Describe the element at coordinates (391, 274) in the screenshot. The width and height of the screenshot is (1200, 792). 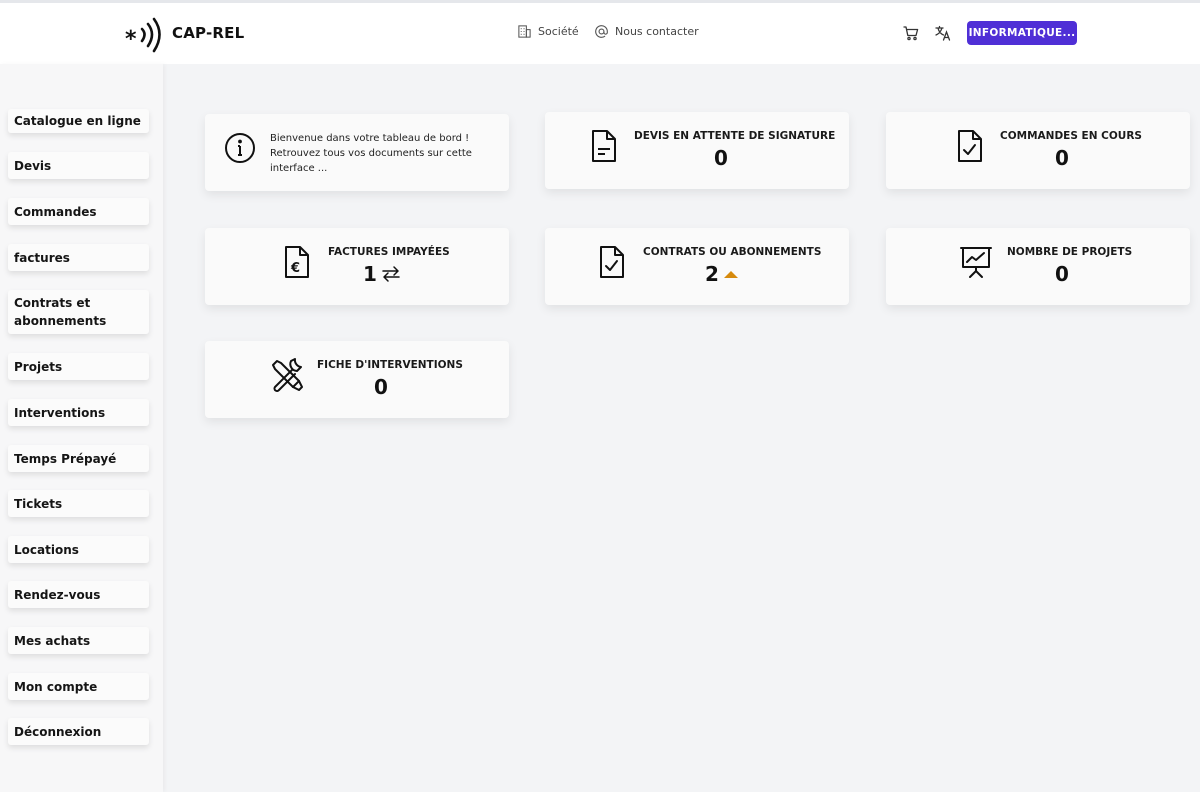
I see `swap-arrows-icon` at that location.